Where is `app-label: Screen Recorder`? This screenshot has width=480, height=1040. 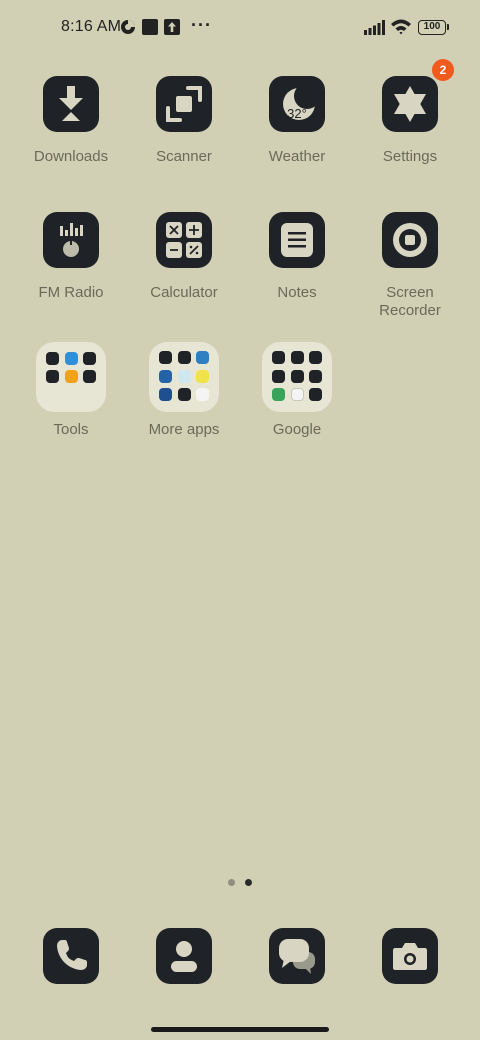
app-label: Screen Recorder is located at coordinates (410, 301).